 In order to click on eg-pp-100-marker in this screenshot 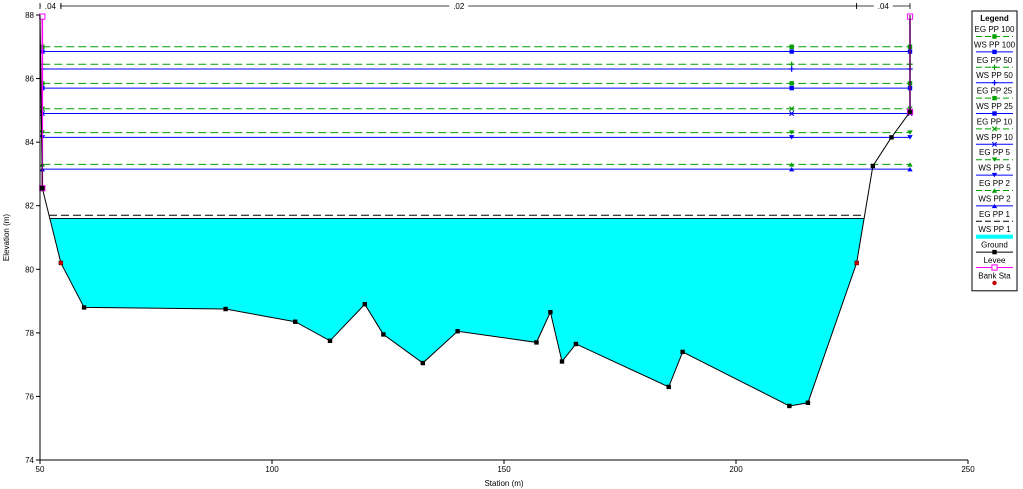, I will do `click(791, 46)`.